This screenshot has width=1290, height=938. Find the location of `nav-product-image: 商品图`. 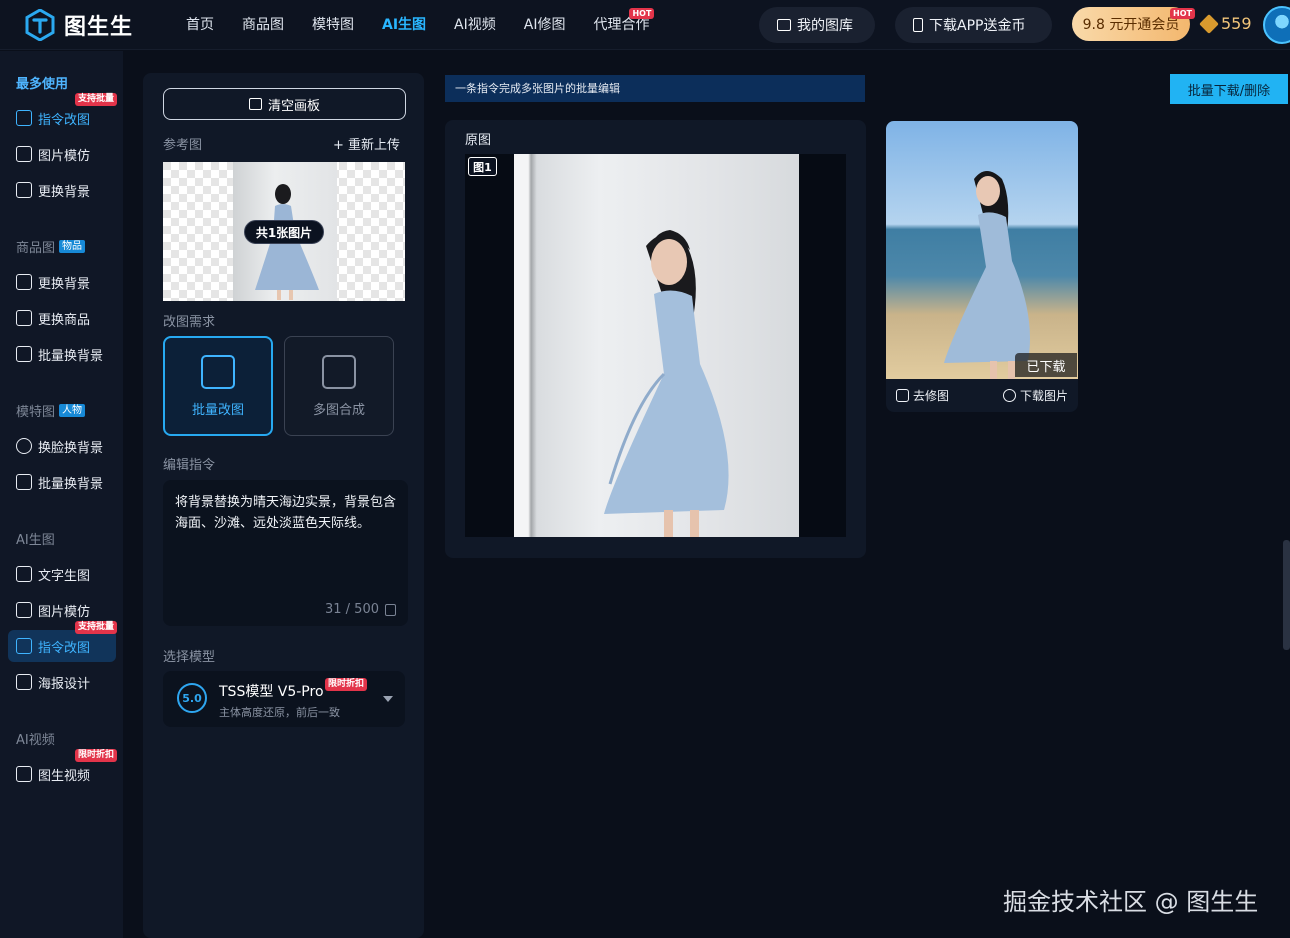

nav-product-image: 商品图 is located at coordinates (263, 25).